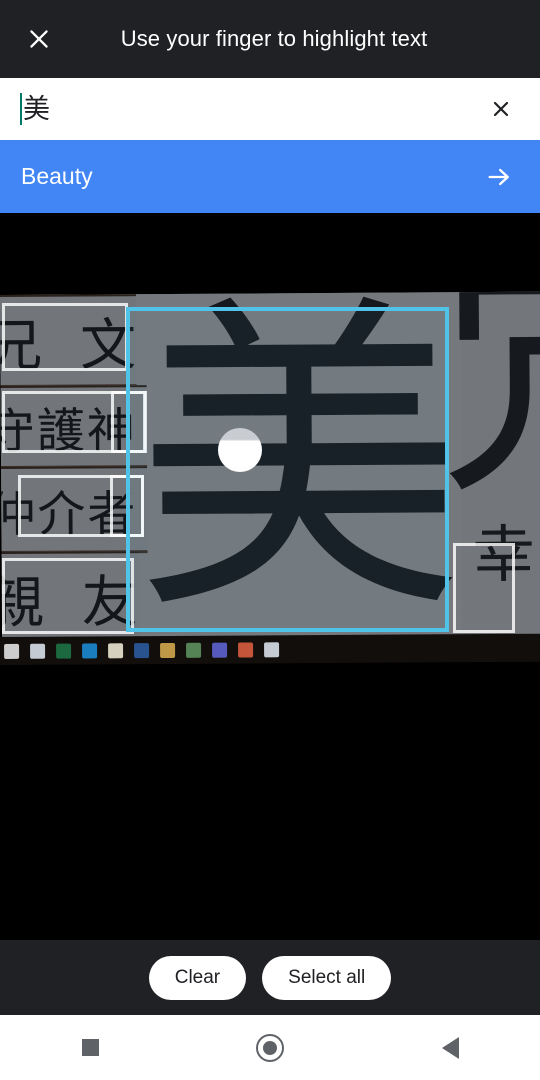  Describe the element at coordinates (74, 427) in the screenshot. I see `text-strip-2: 守護神` at that location.